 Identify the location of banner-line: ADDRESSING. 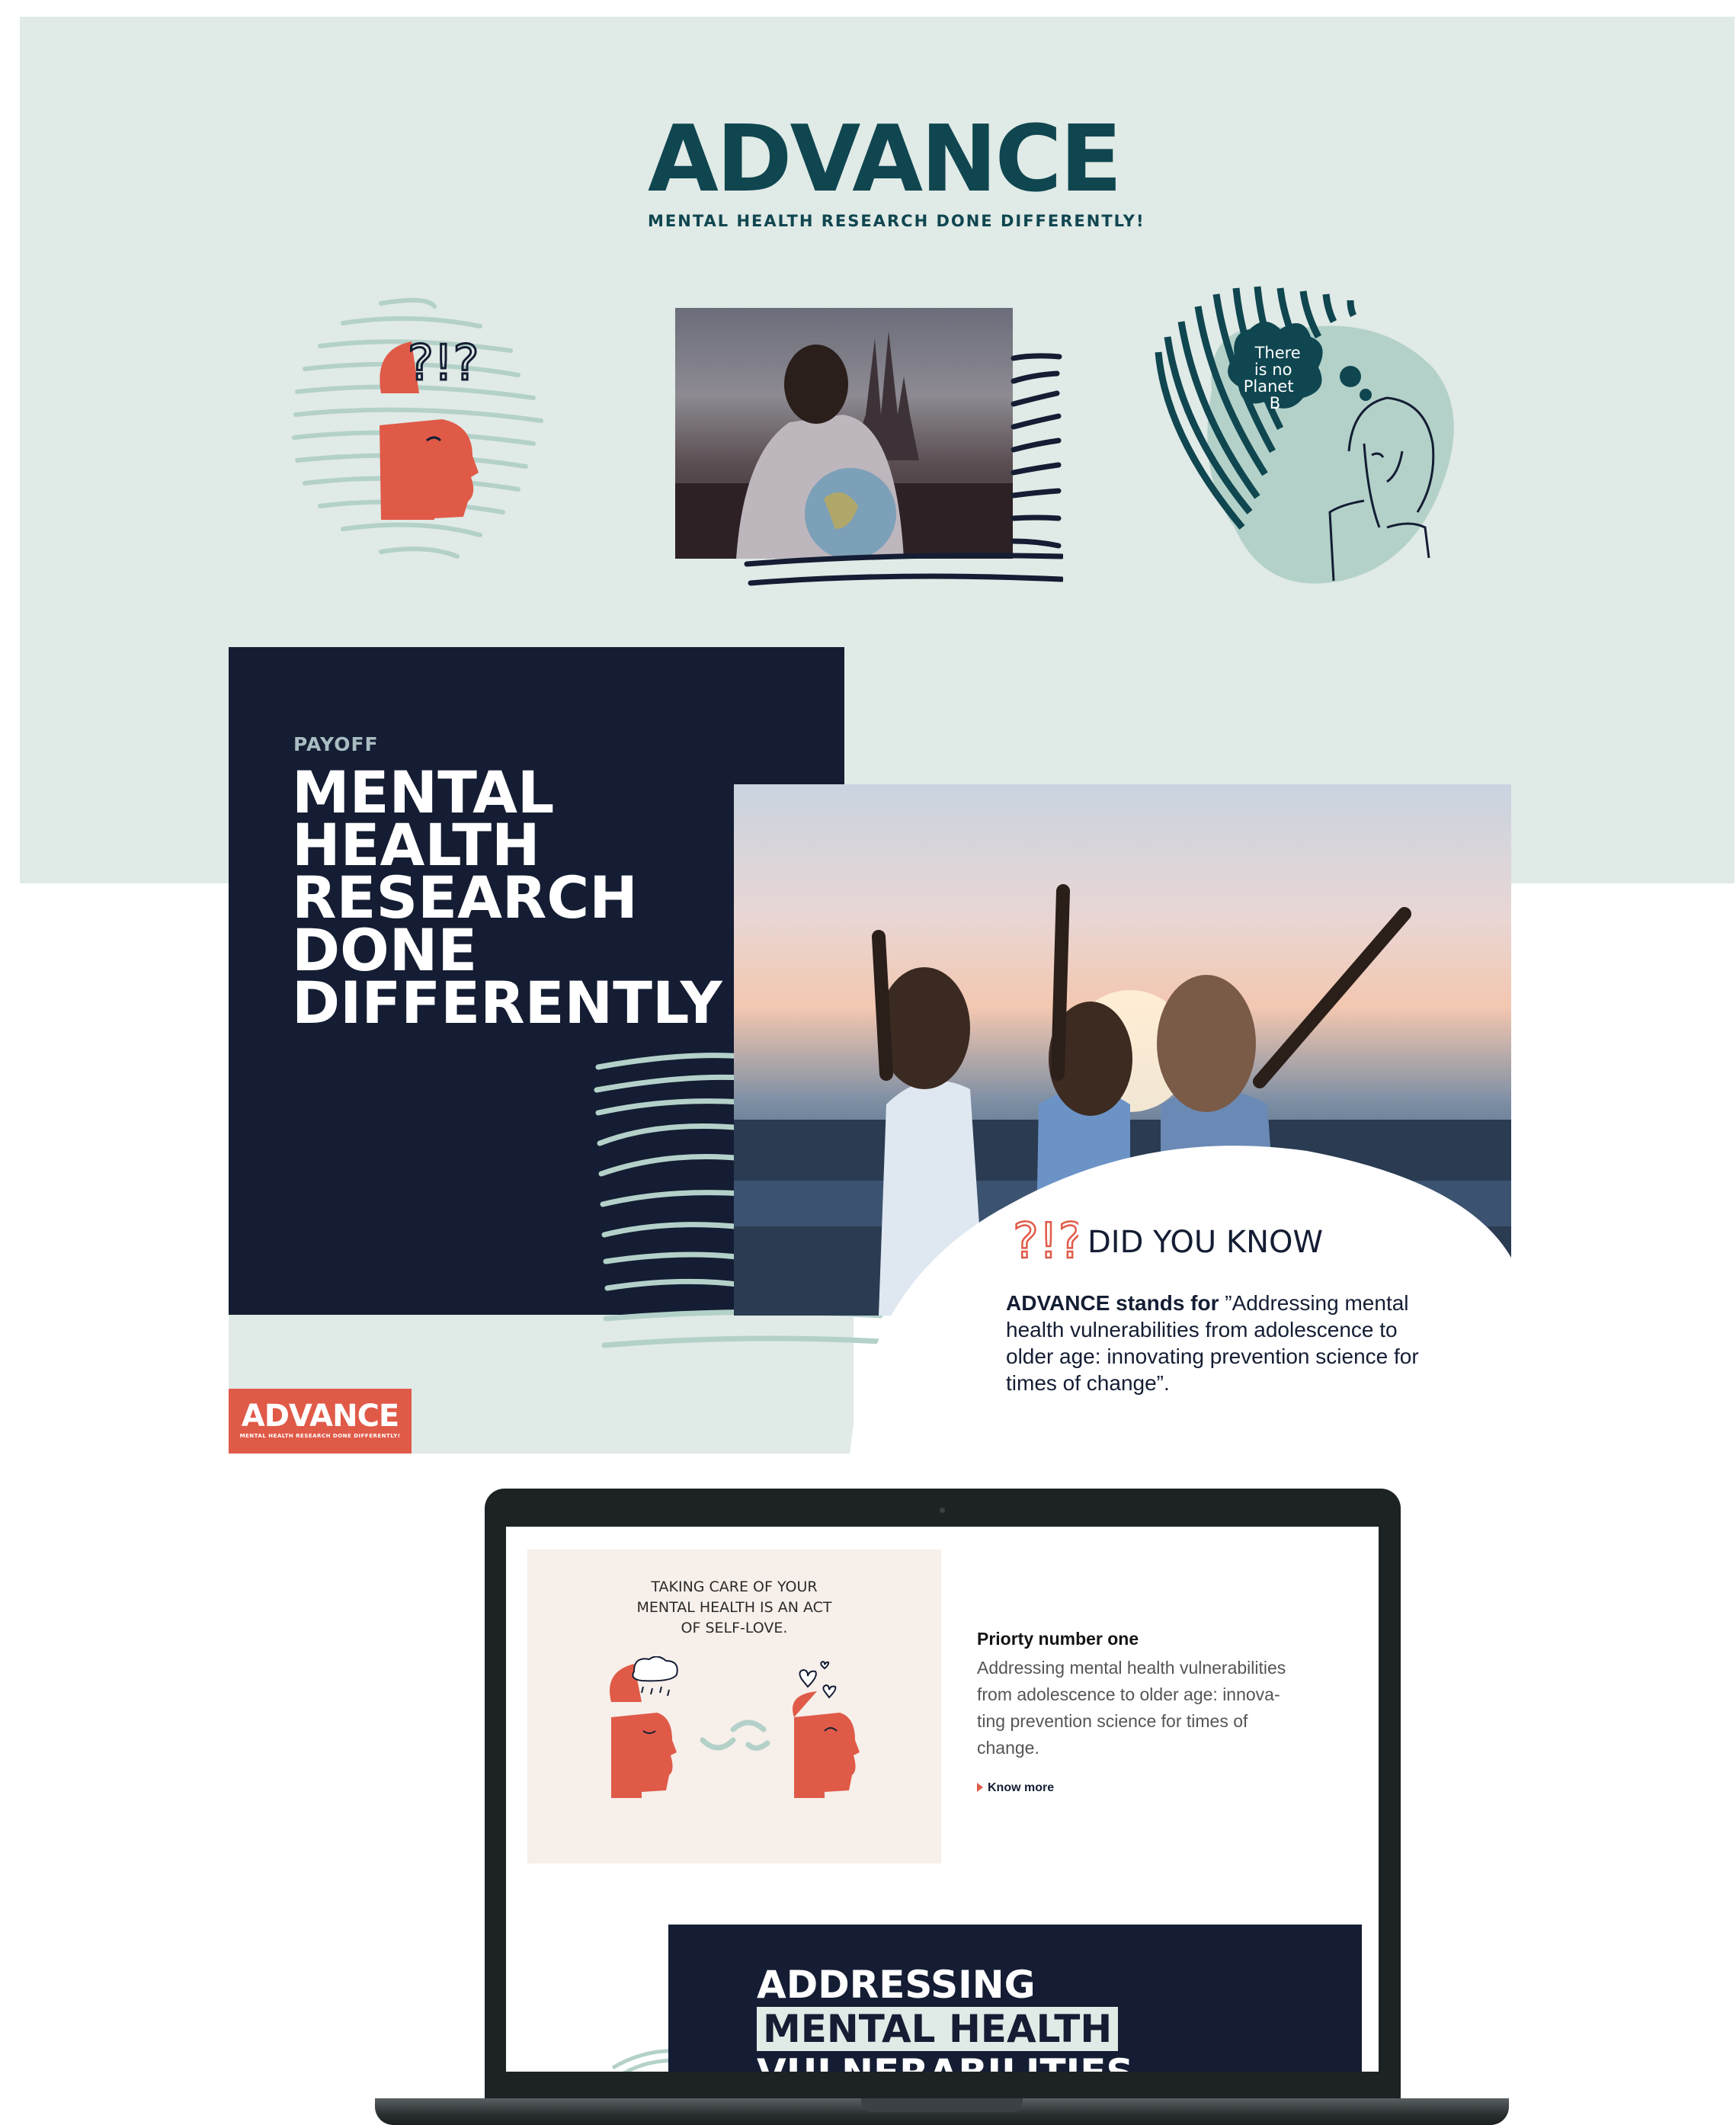
(896, 1985).